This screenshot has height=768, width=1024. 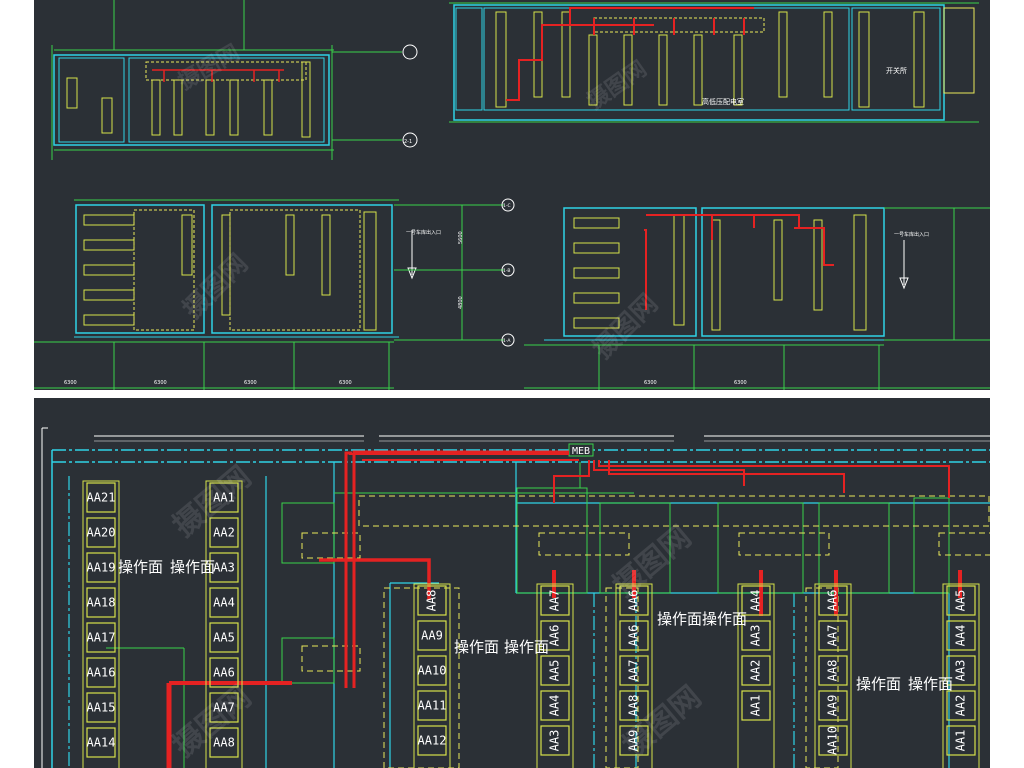 I want to click on cabinet-label: AA19, so click(x=101, y=568).